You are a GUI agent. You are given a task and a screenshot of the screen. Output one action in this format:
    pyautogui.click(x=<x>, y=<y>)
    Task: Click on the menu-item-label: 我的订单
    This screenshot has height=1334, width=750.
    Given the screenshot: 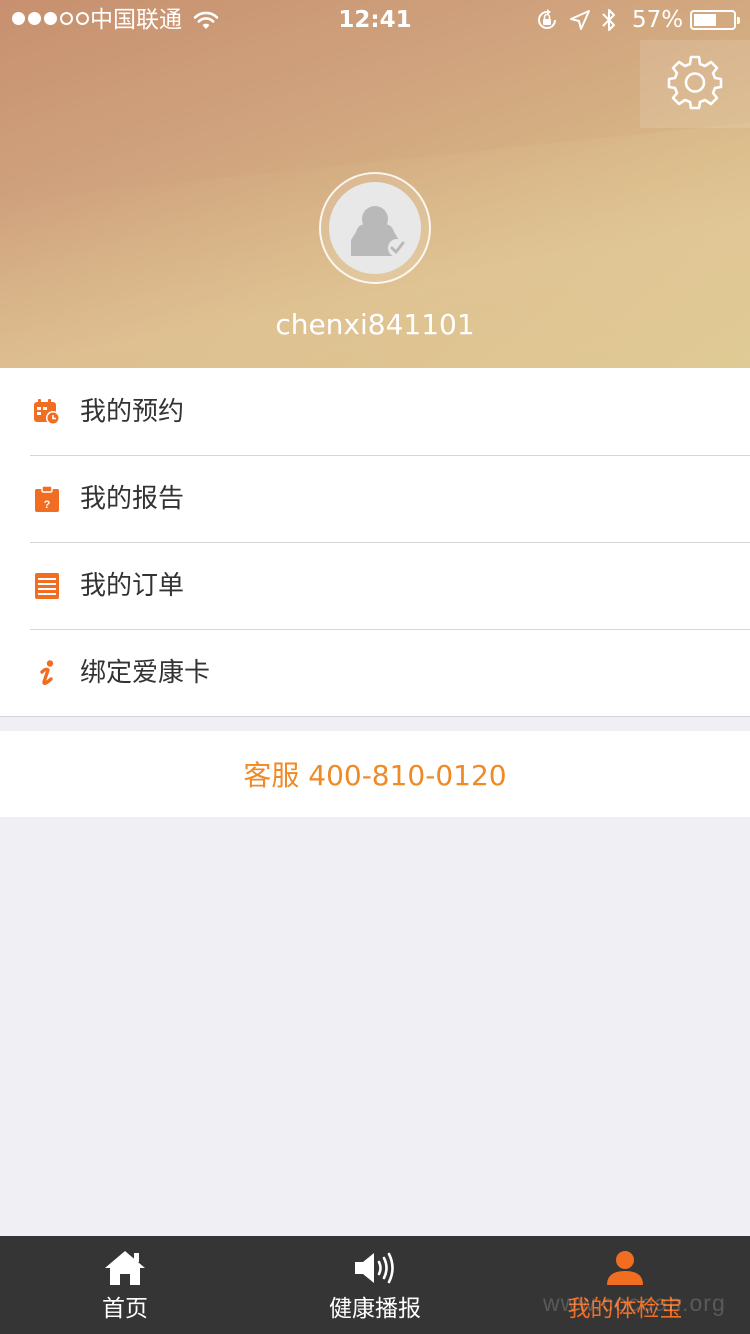 What is the action you would take?
    pyautogui.click(x=132, y=585)
    